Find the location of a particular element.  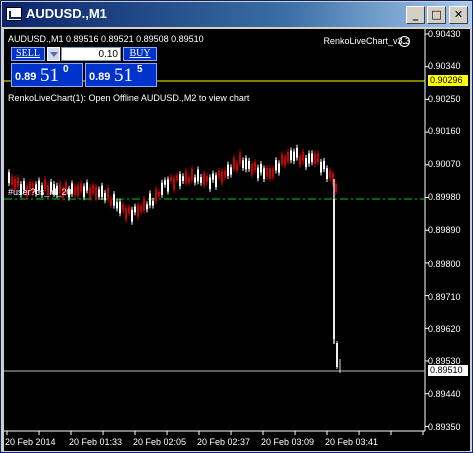

bid-price-tag: 0.89510 is located at coordinates (448, 370).